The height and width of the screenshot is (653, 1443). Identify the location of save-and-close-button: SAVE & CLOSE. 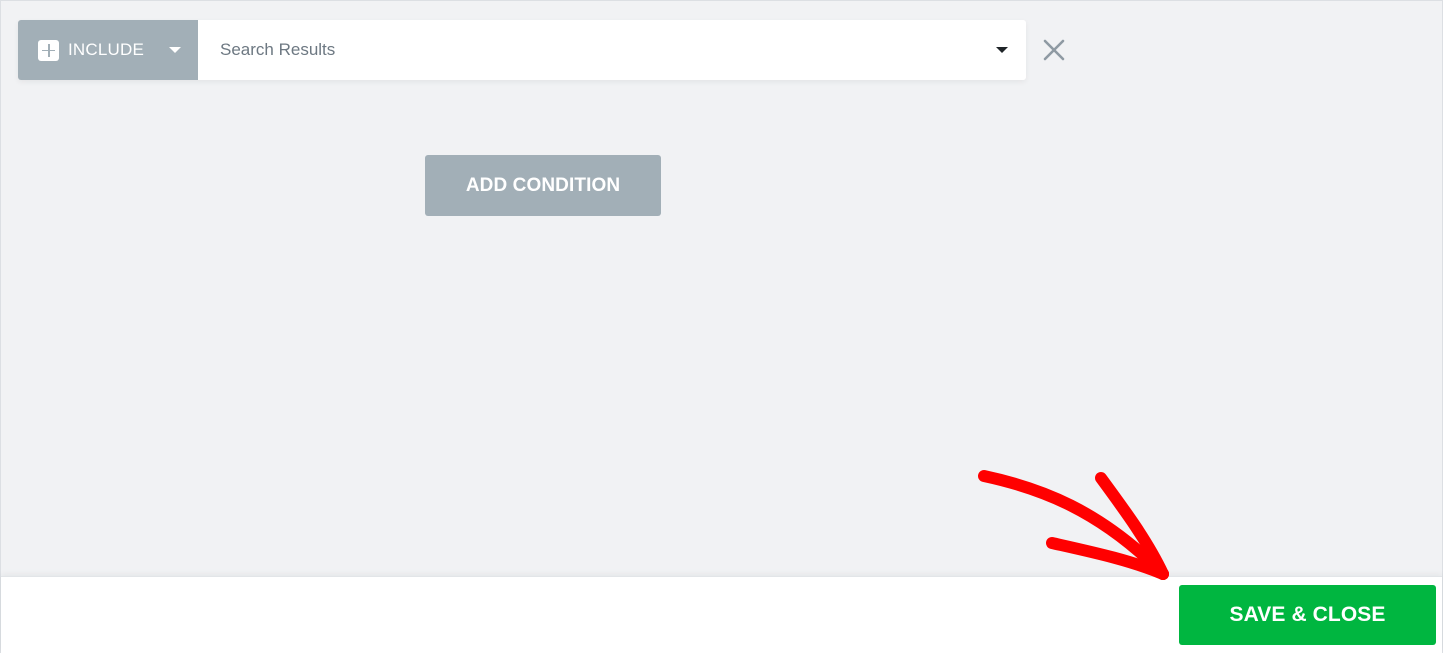
(1307, 615).